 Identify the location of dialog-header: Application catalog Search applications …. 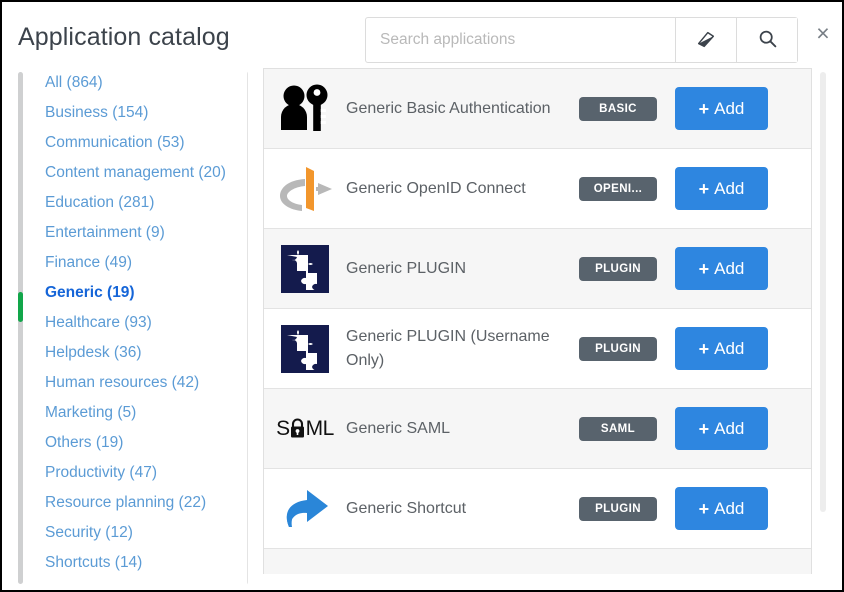
(422, 35).